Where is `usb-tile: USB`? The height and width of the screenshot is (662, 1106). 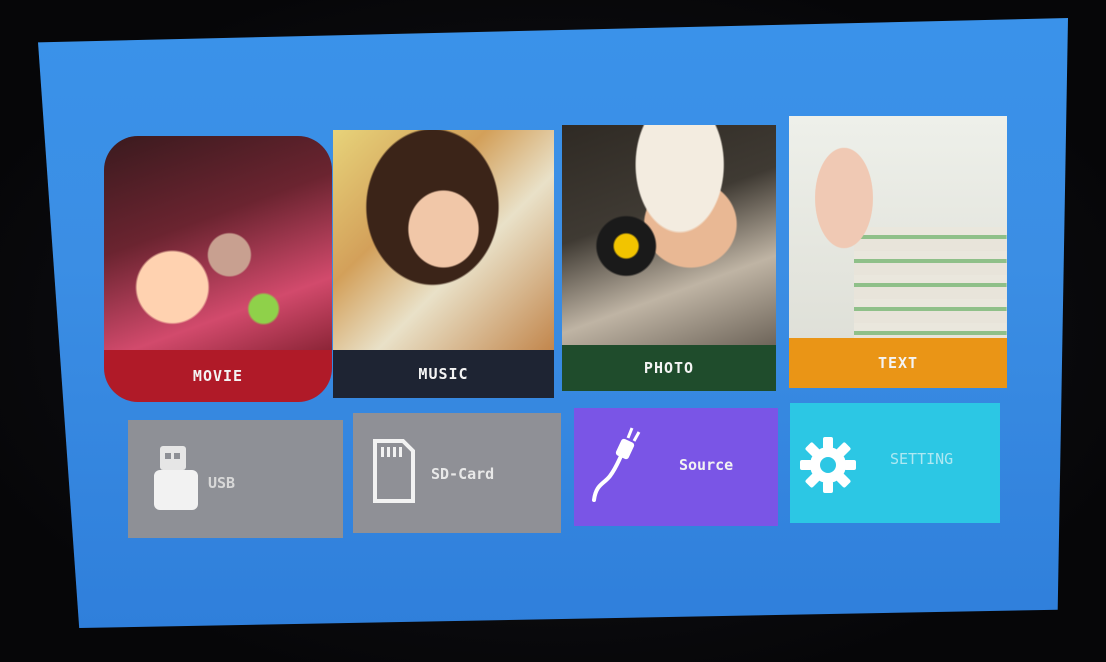 usb-tile: USB is located at coordinates (235, 479).